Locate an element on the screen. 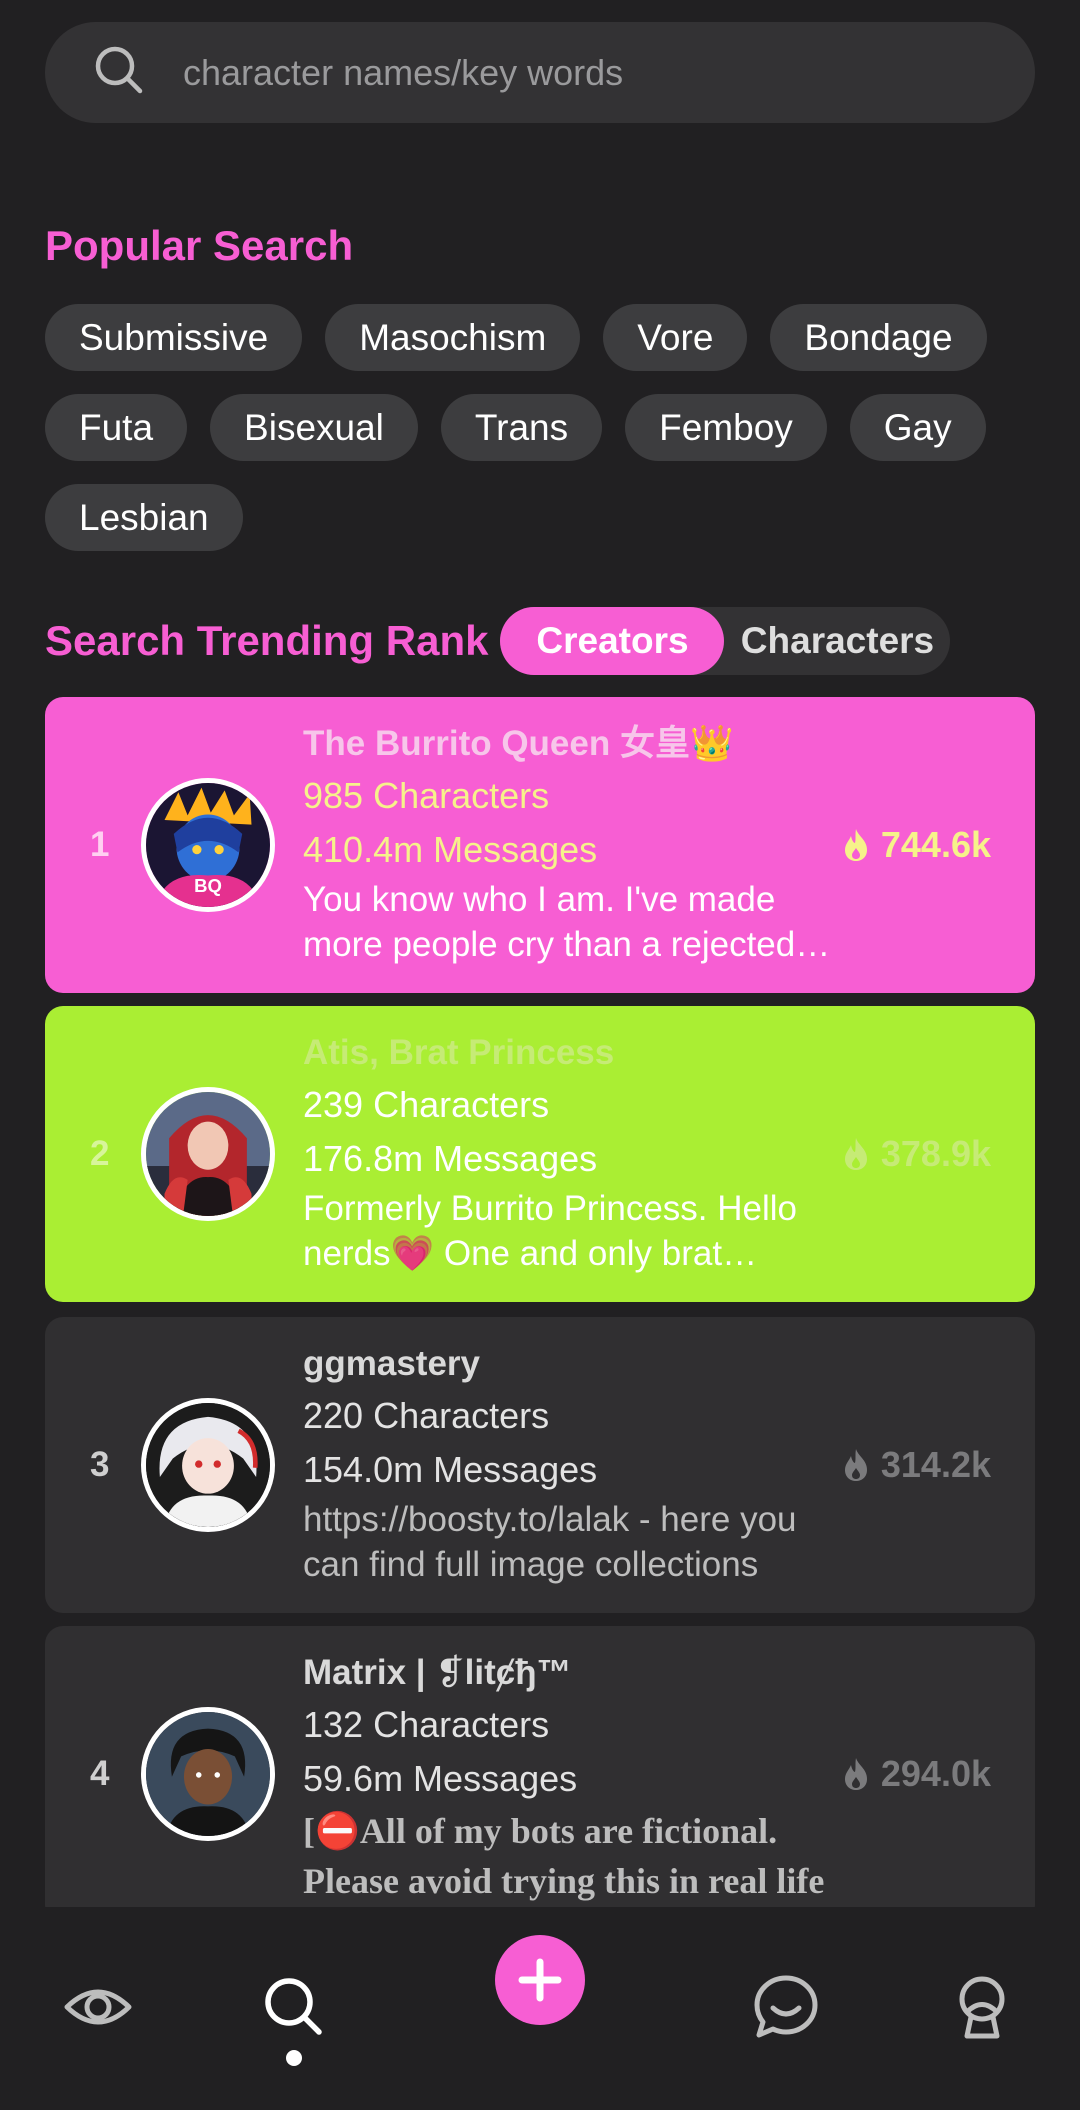  add-icon is located at coordinates (540, 1980).